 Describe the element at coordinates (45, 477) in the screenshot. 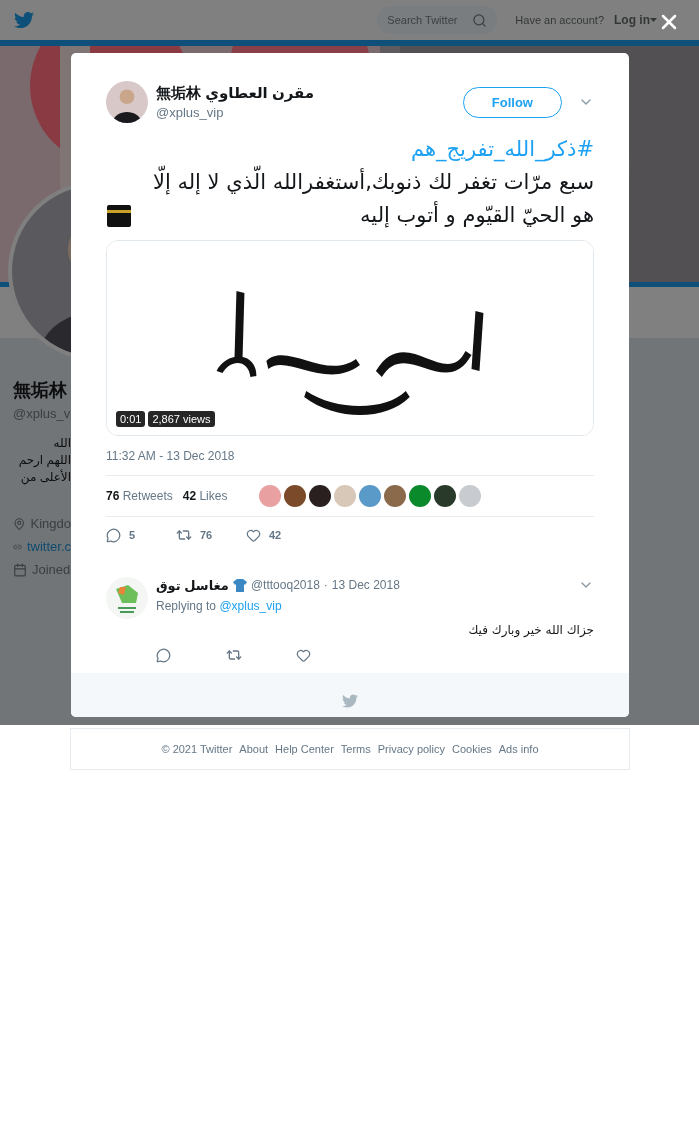

I see `bio-line: الأعلى من` at that location.